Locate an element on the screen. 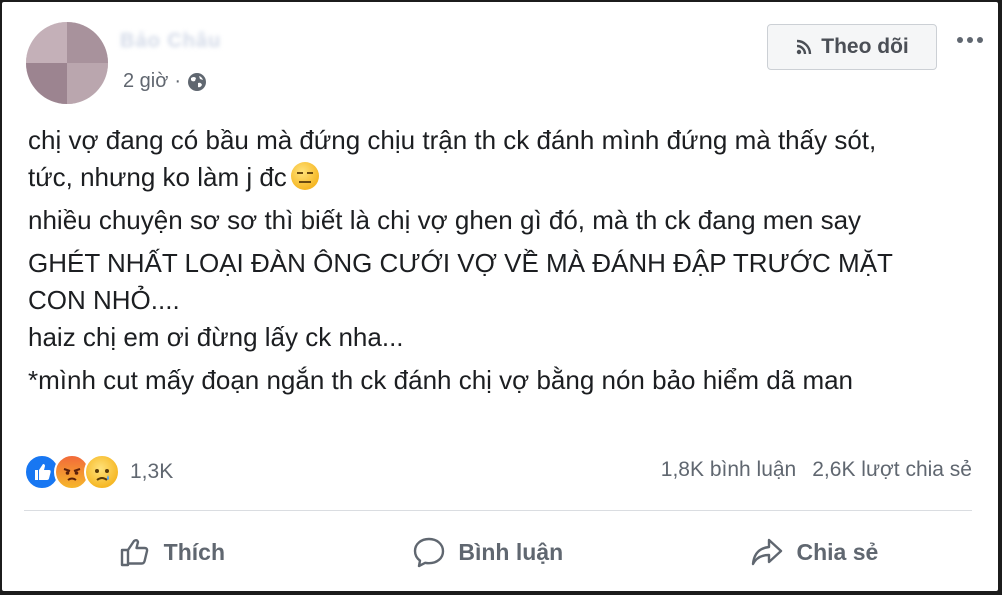 The height and width of the screenshot is (595, 1002). like-label: Thích is located at coordinates (194, 551).